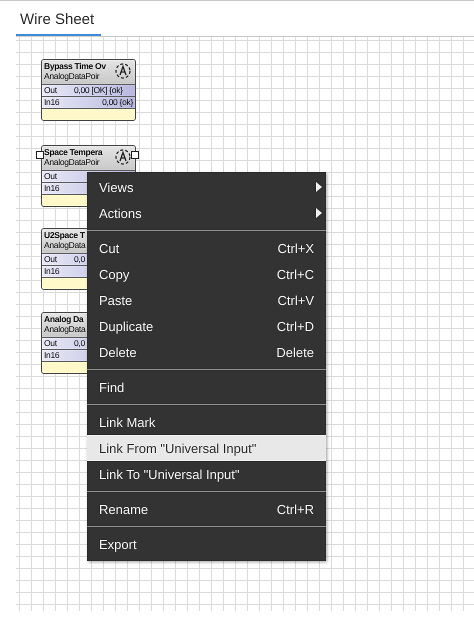  What do you see at coordinates (118, 352) in the screenshot?
I see `menu-item-label: Delete` at bounding box center [118, 352].